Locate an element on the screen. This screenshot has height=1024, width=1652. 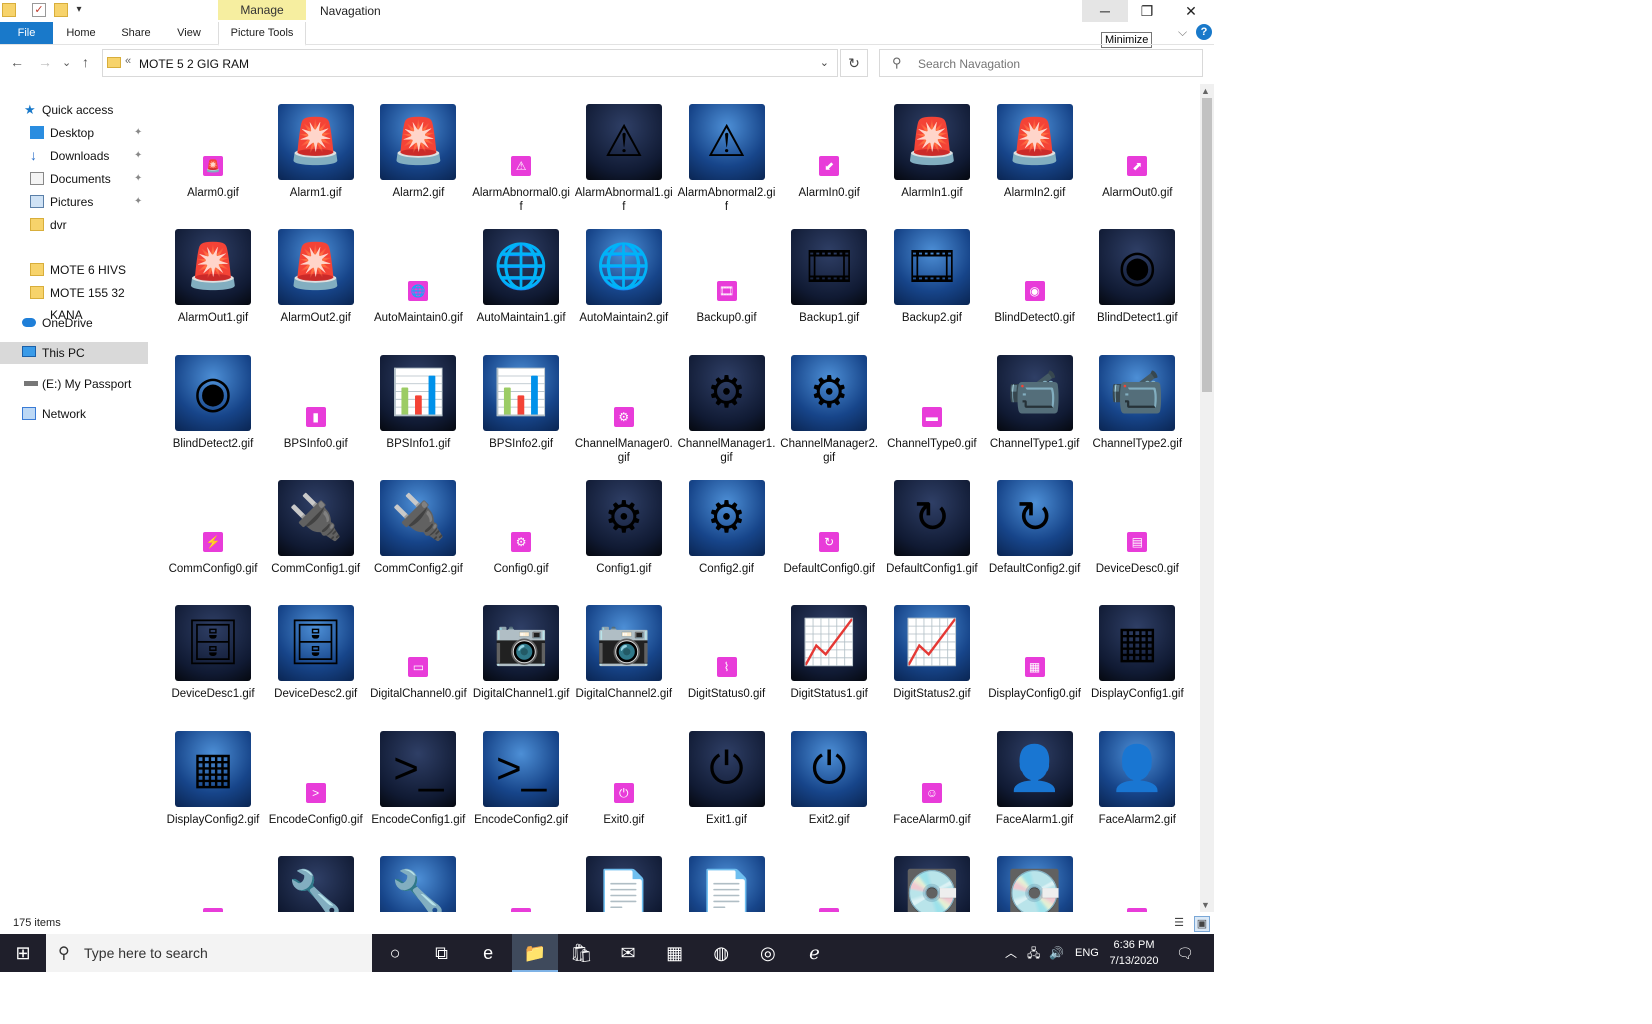
file-tile: ▦ DisplayConfig0.gif is located at coordinates (1035, 648).